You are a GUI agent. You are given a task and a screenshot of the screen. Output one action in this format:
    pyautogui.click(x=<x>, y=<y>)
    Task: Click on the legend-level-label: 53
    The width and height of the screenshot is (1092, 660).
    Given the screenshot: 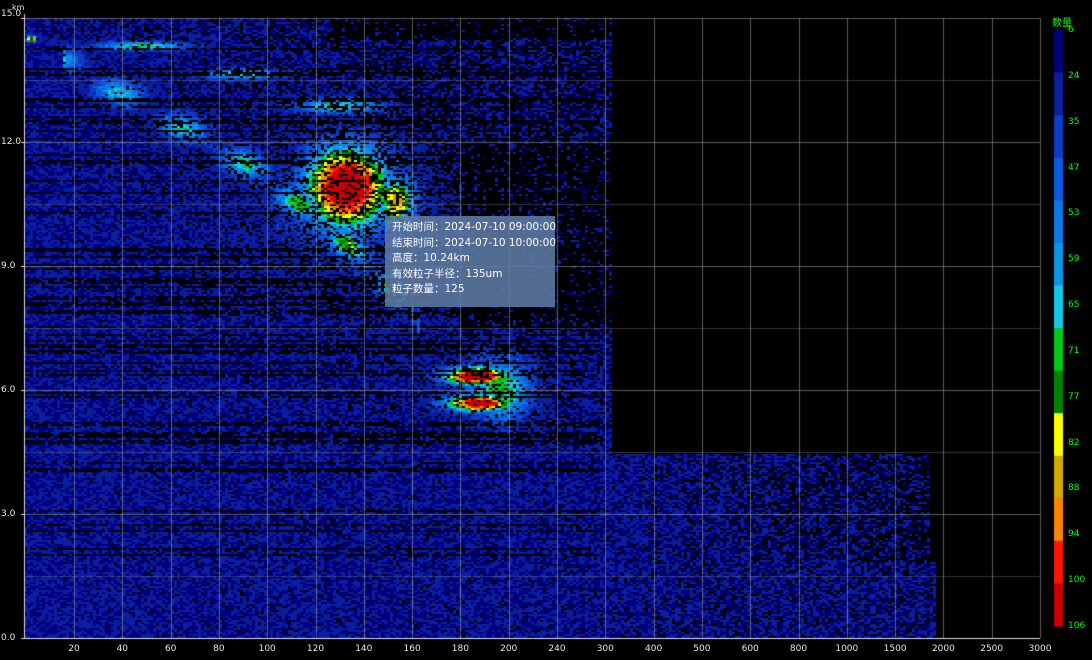 What is the action you would take?
    pyautogui.click(x=1074, y=213)
    